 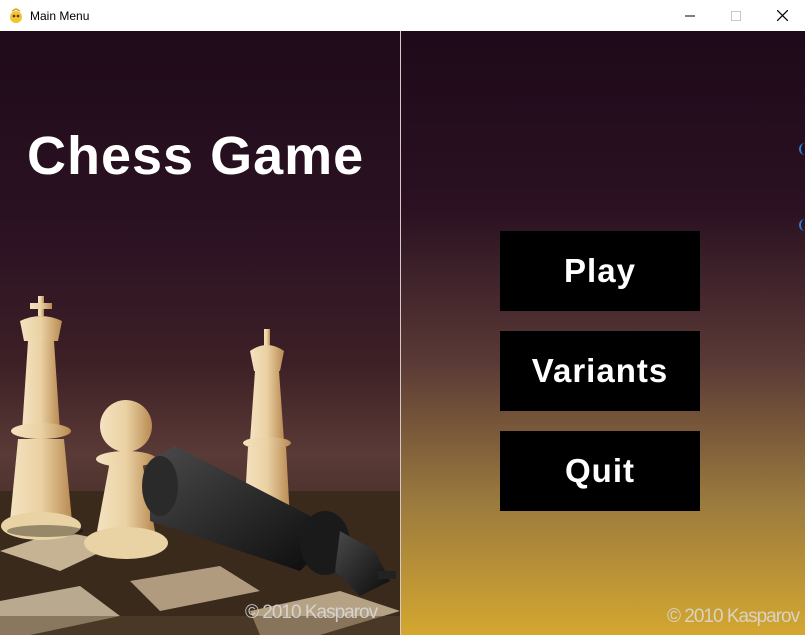 What do you see at coordinates (60, 15) in the screenshot?
I see `window-title: Main Menu` at bounding box center [60, 15].